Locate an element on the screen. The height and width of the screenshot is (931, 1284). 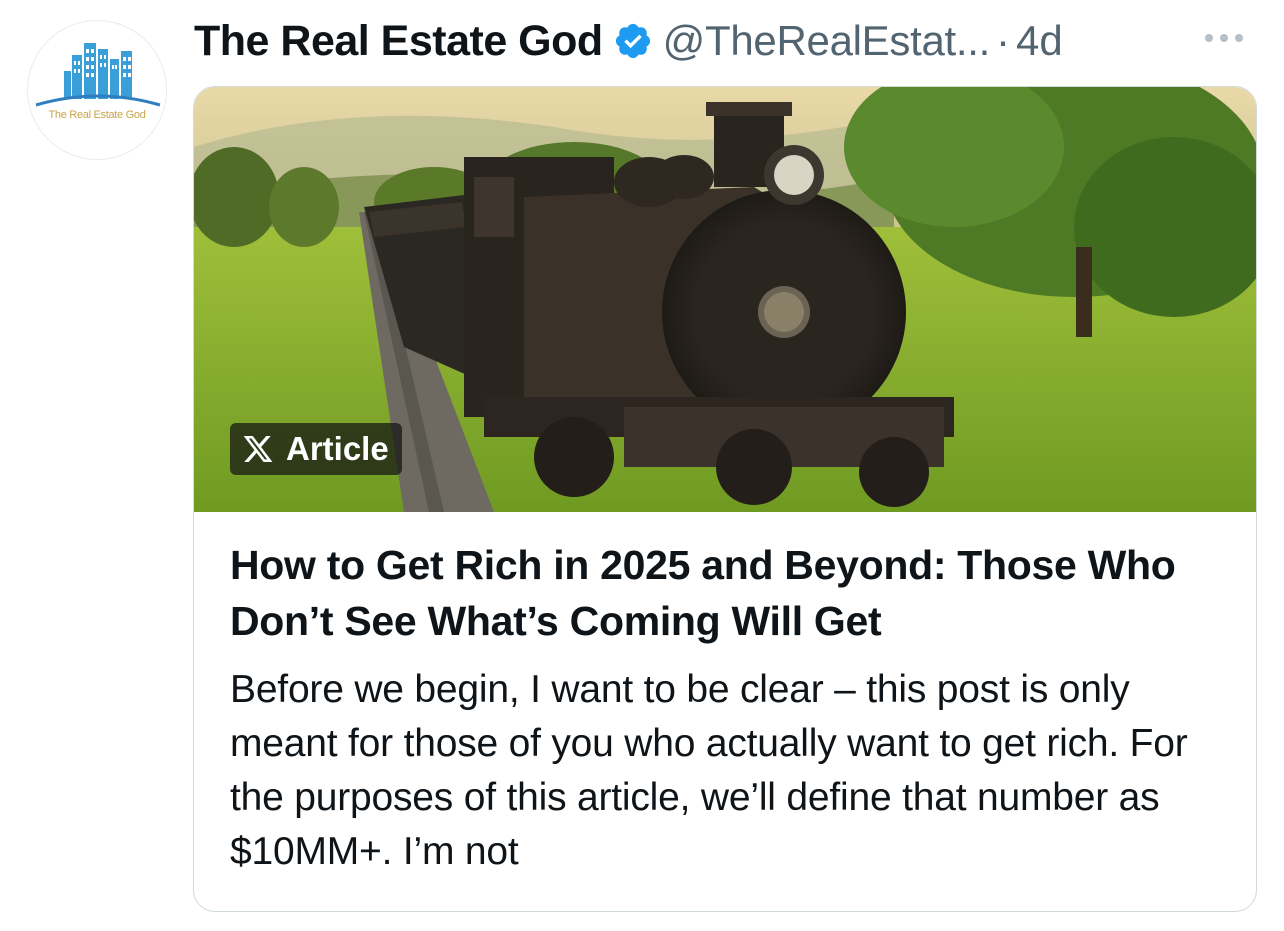
author-avatar: The Real Estate God is located at coordinates (97, 90).